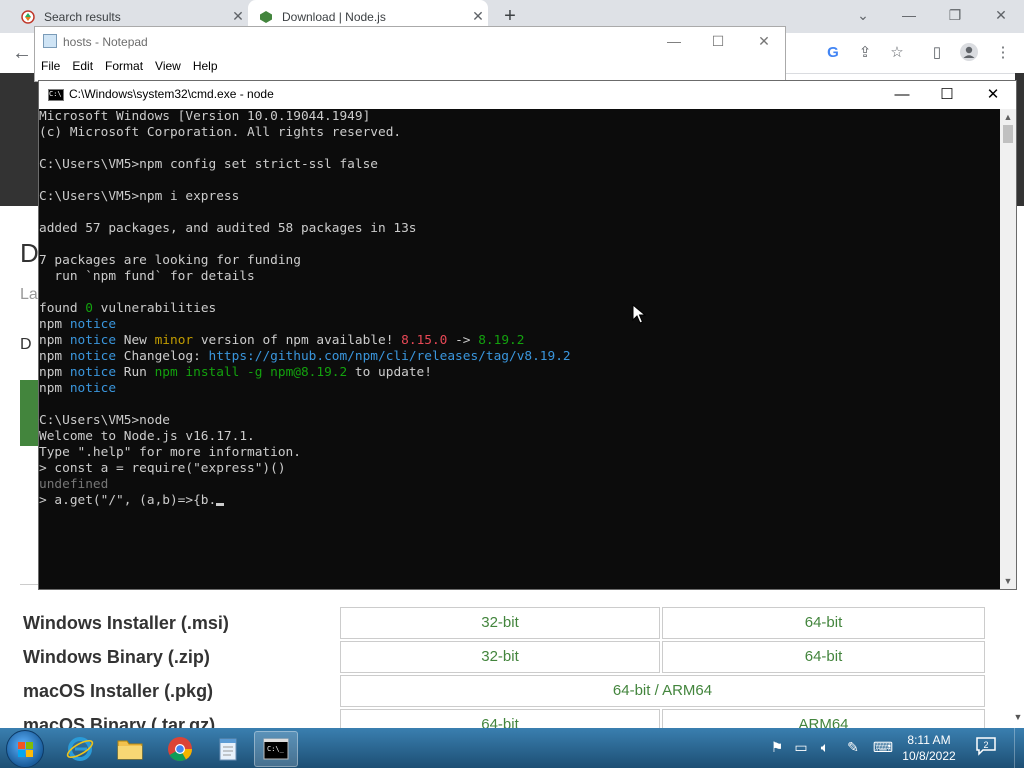 The image size is (1024, 768). Describe the element at coordinates (25, 749) in the screenshot. I see `start-button` at that location.